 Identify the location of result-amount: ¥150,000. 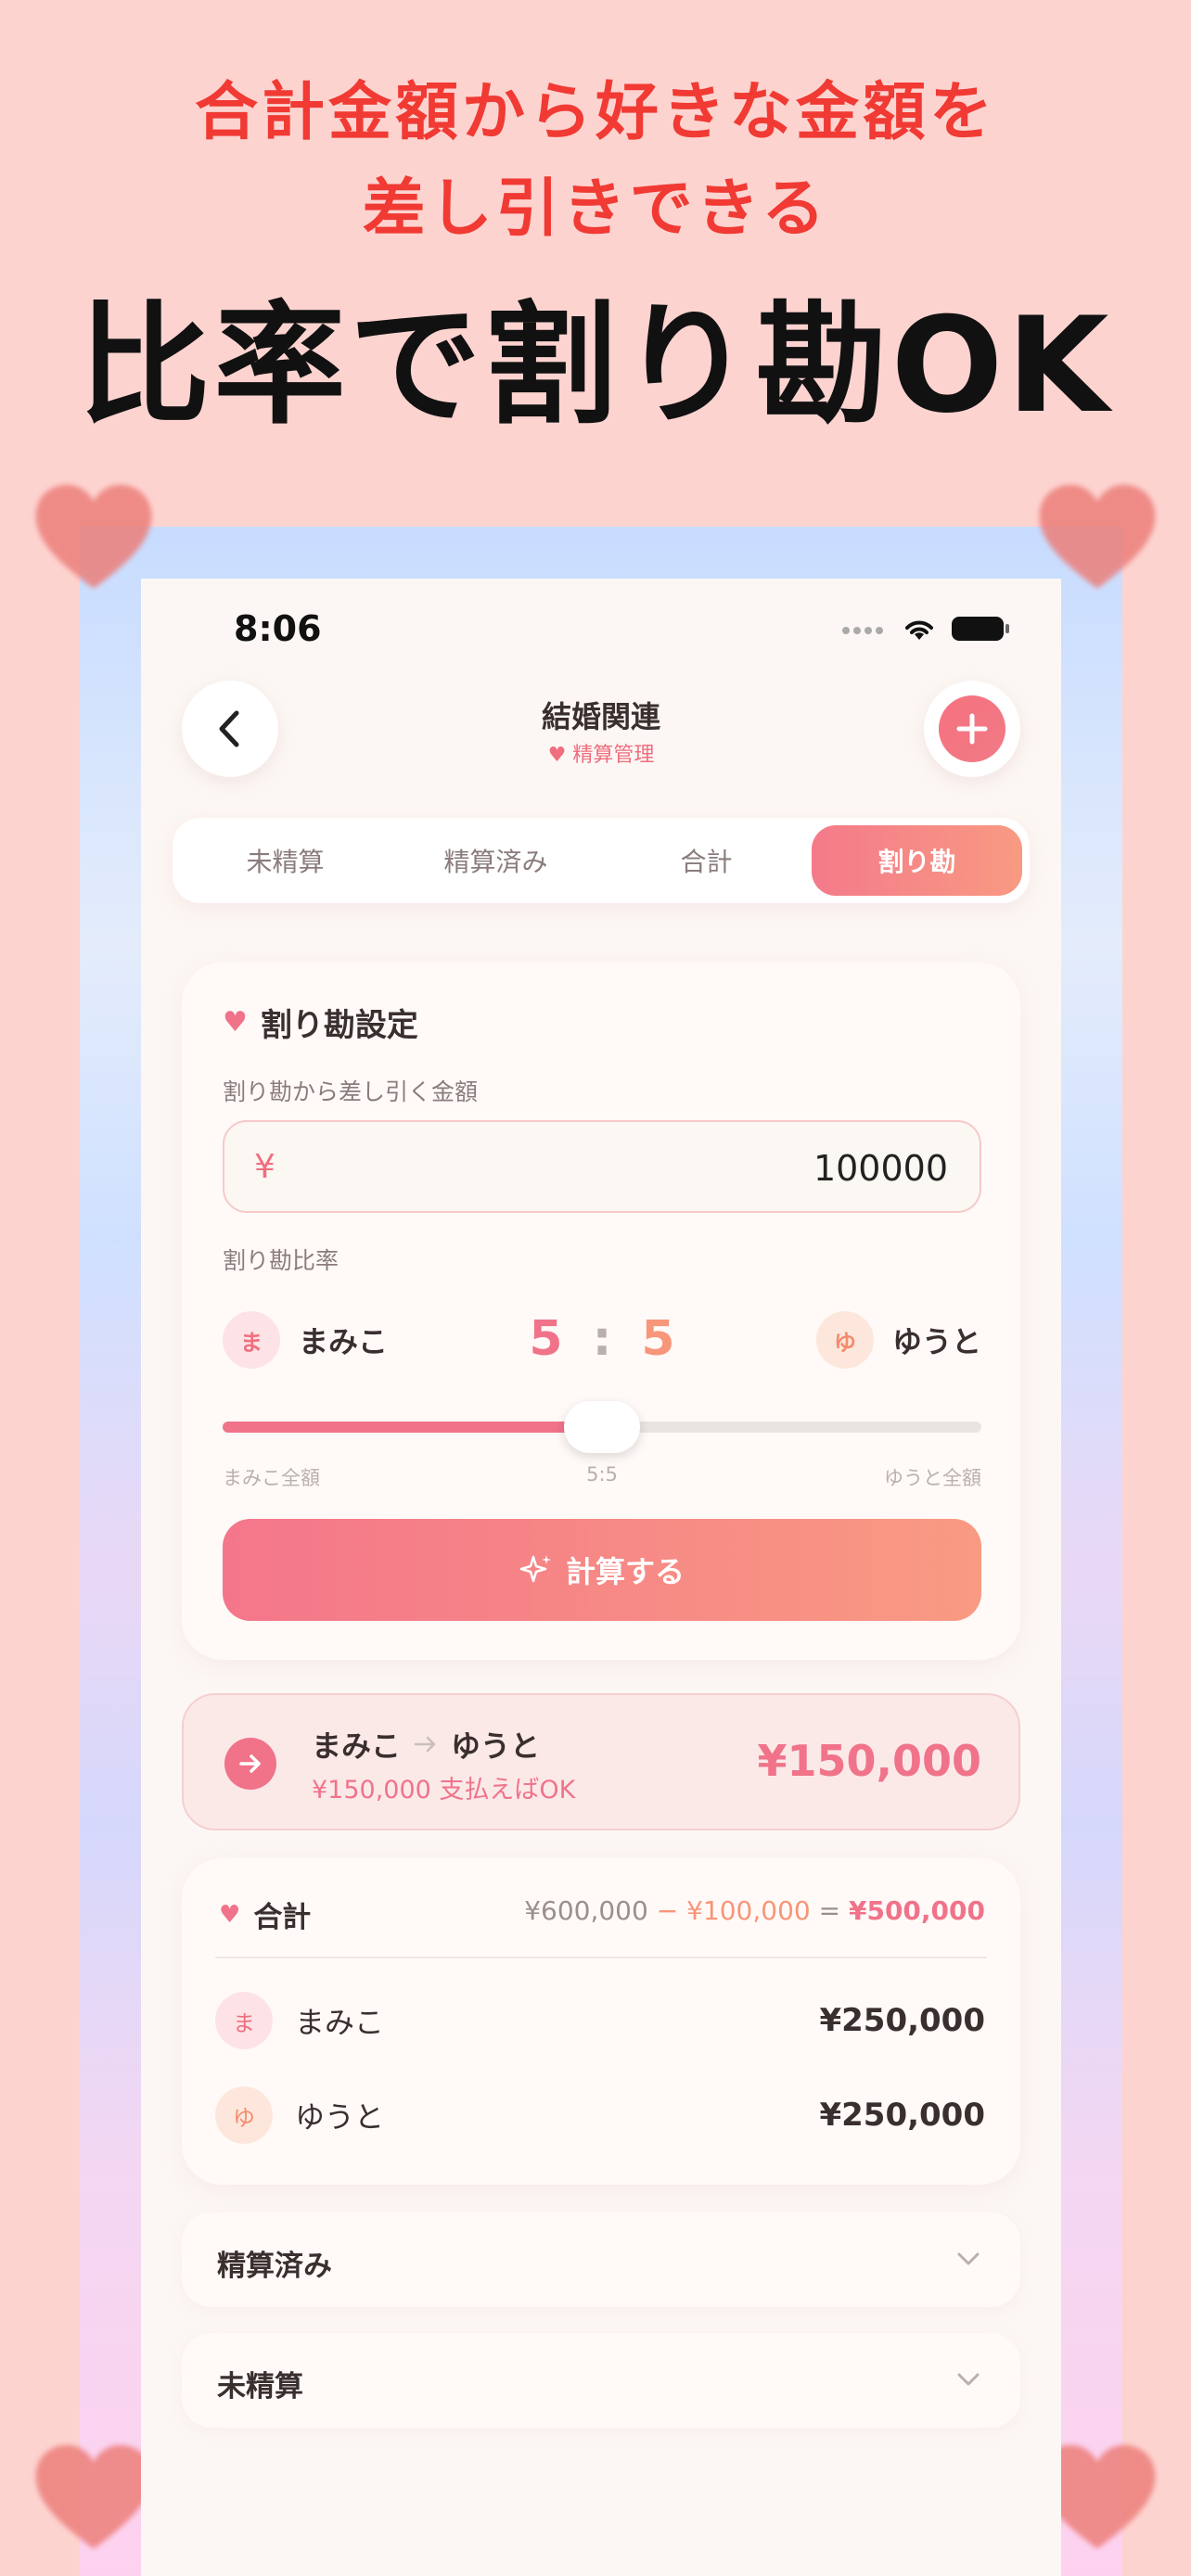
(869, 1761).